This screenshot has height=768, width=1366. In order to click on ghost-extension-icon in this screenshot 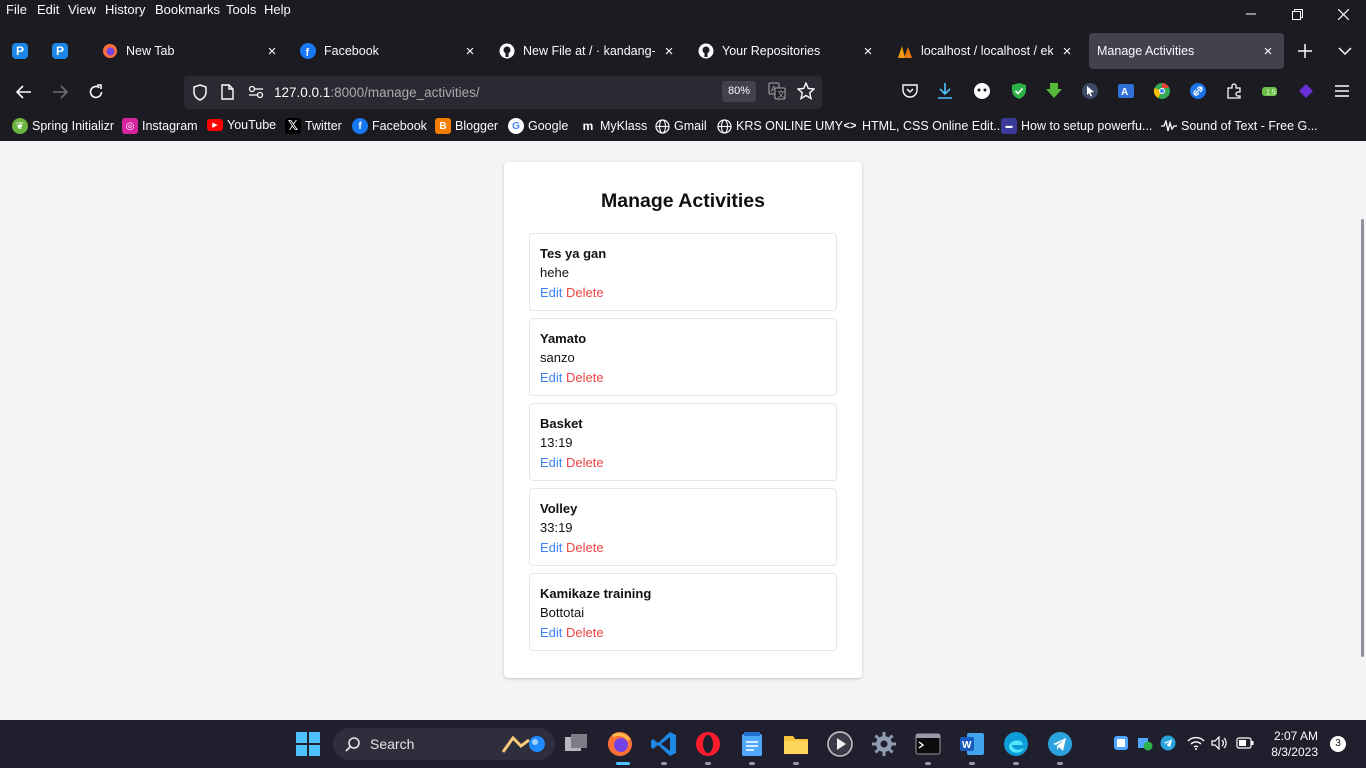, I will do `click(982, 91)`.